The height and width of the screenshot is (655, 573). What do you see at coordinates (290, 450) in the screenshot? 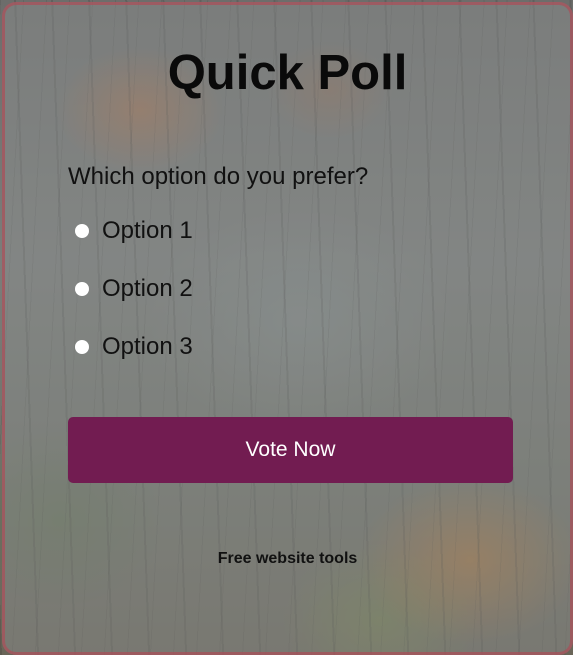
I see `vote-now-button: Vote Now` at bounding box center [290, 450].